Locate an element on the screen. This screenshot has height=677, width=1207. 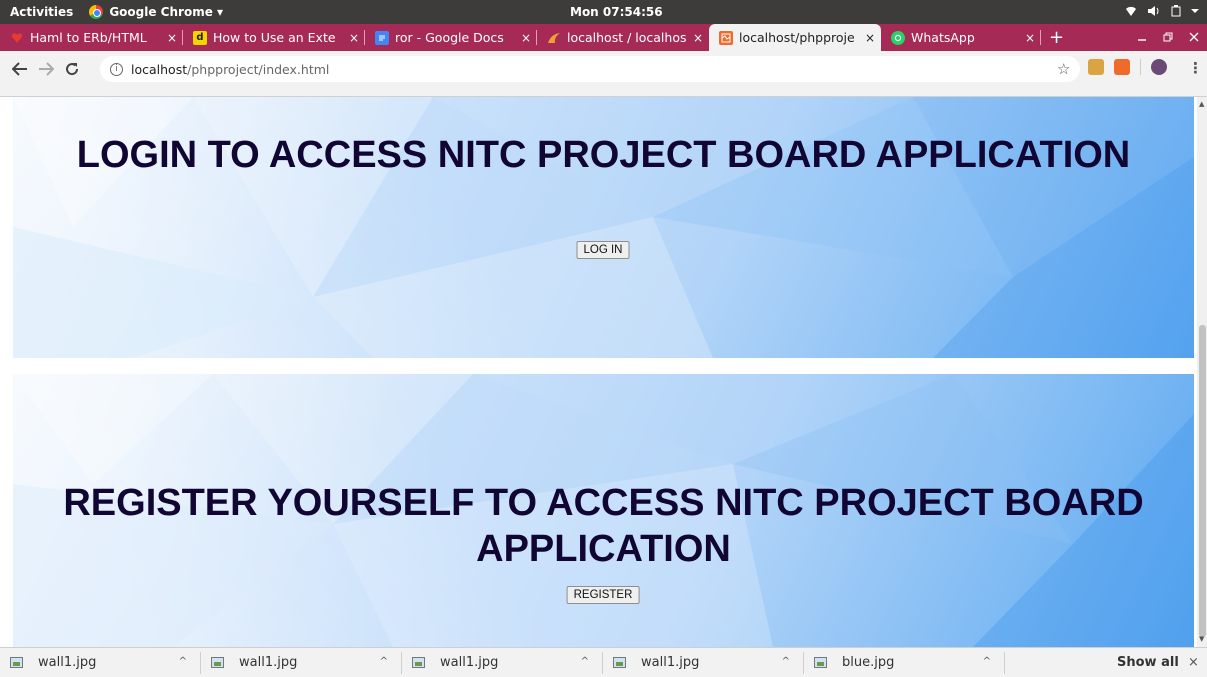
vertical-scrollbar: ▲ ▼ is located at coordinates (1202, 372).